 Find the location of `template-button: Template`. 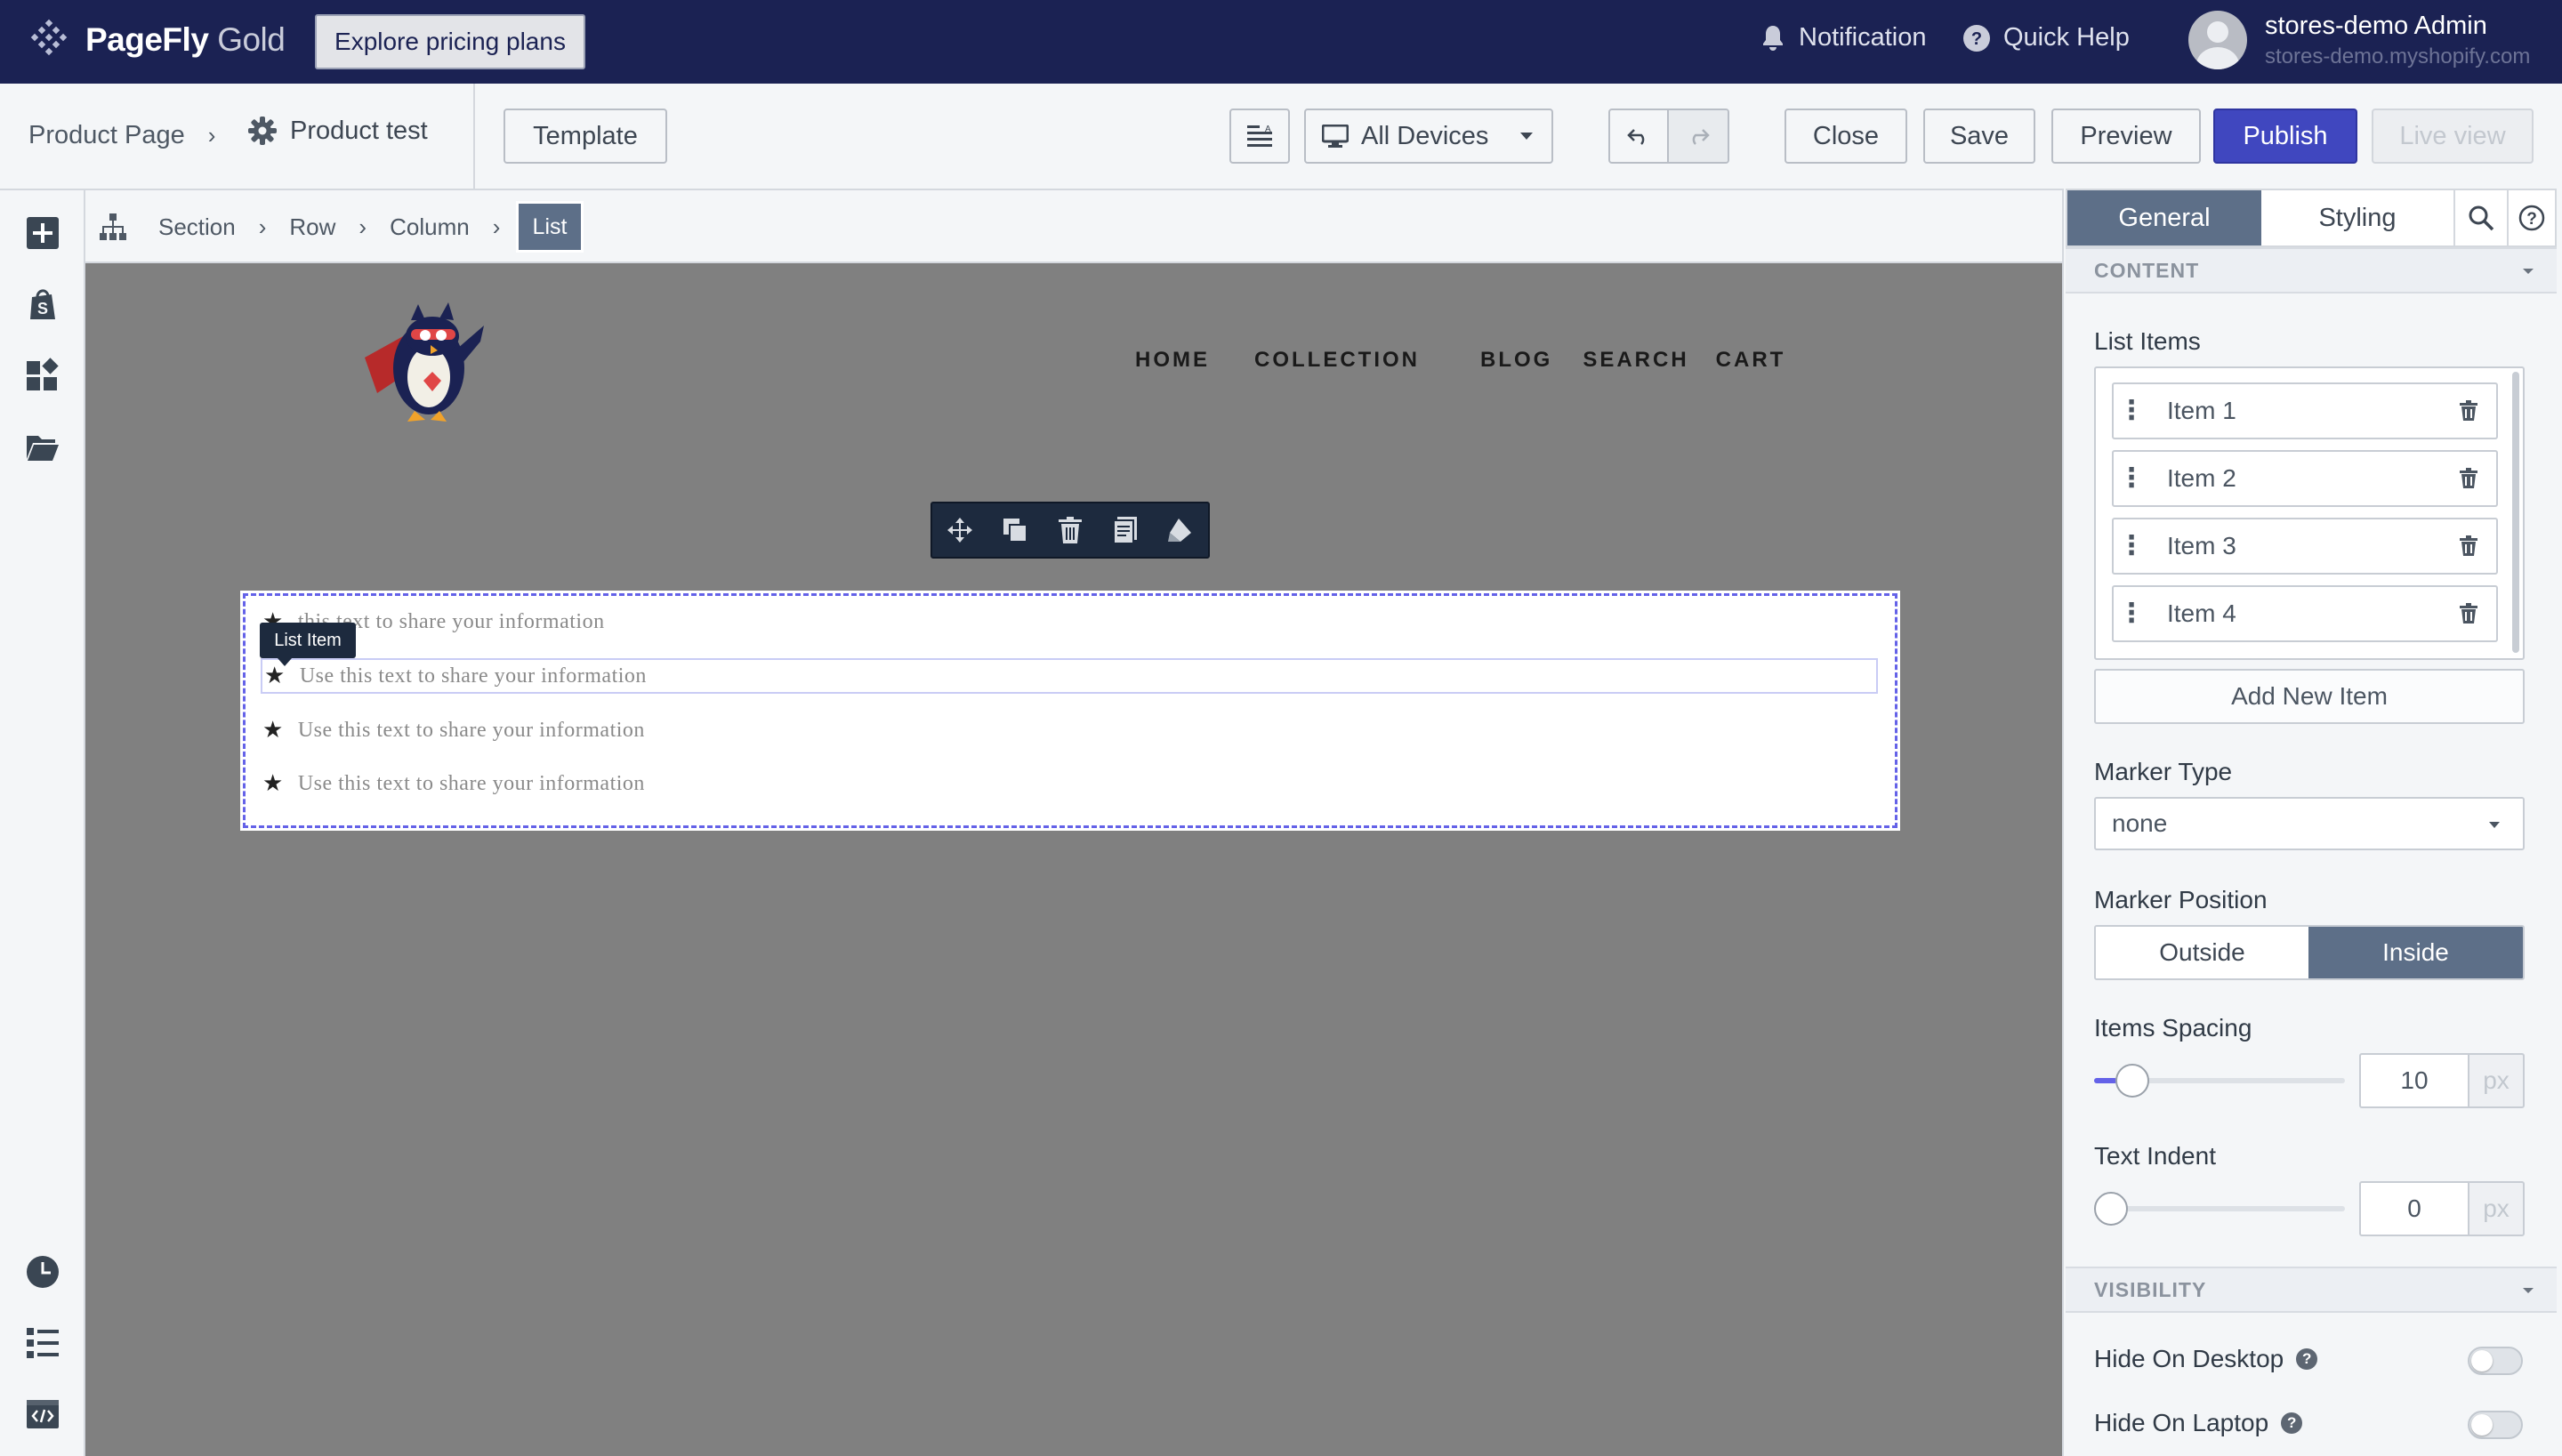

template-button: Template is located at coordinates (585, 136).